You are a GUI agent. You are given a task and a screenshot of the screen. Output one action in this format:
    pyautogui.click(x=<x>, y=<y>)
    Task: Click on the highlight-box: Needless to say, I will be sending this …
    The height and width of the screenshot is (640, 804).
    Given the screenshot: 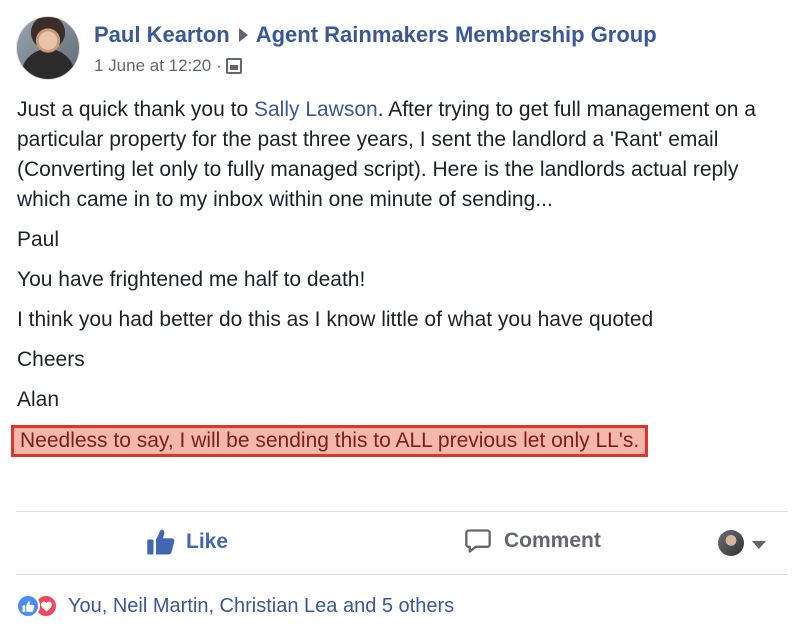 What is the action you would take?
    pyautogui.click(x=330, y=441)
    